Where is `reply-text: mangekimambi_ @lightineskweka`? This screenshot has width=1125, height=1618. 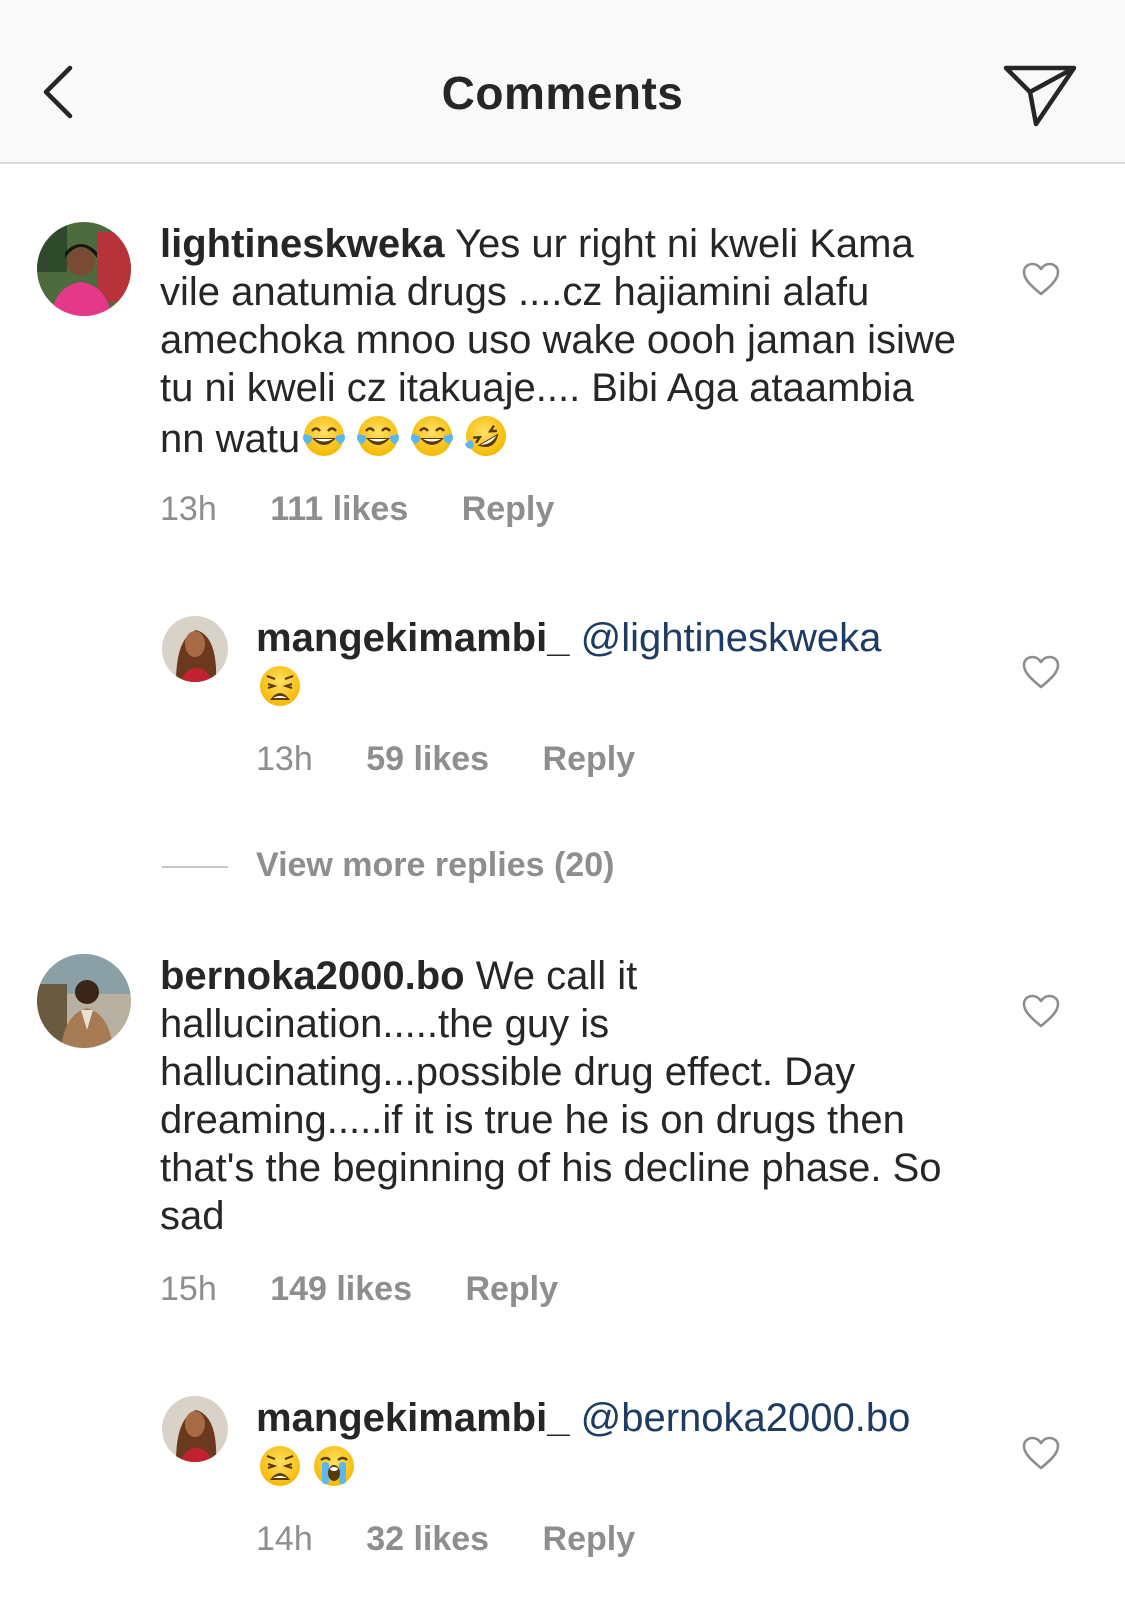 reply-text: mangekimambi_ @lightineskweka is located at coordinates (616, 663).